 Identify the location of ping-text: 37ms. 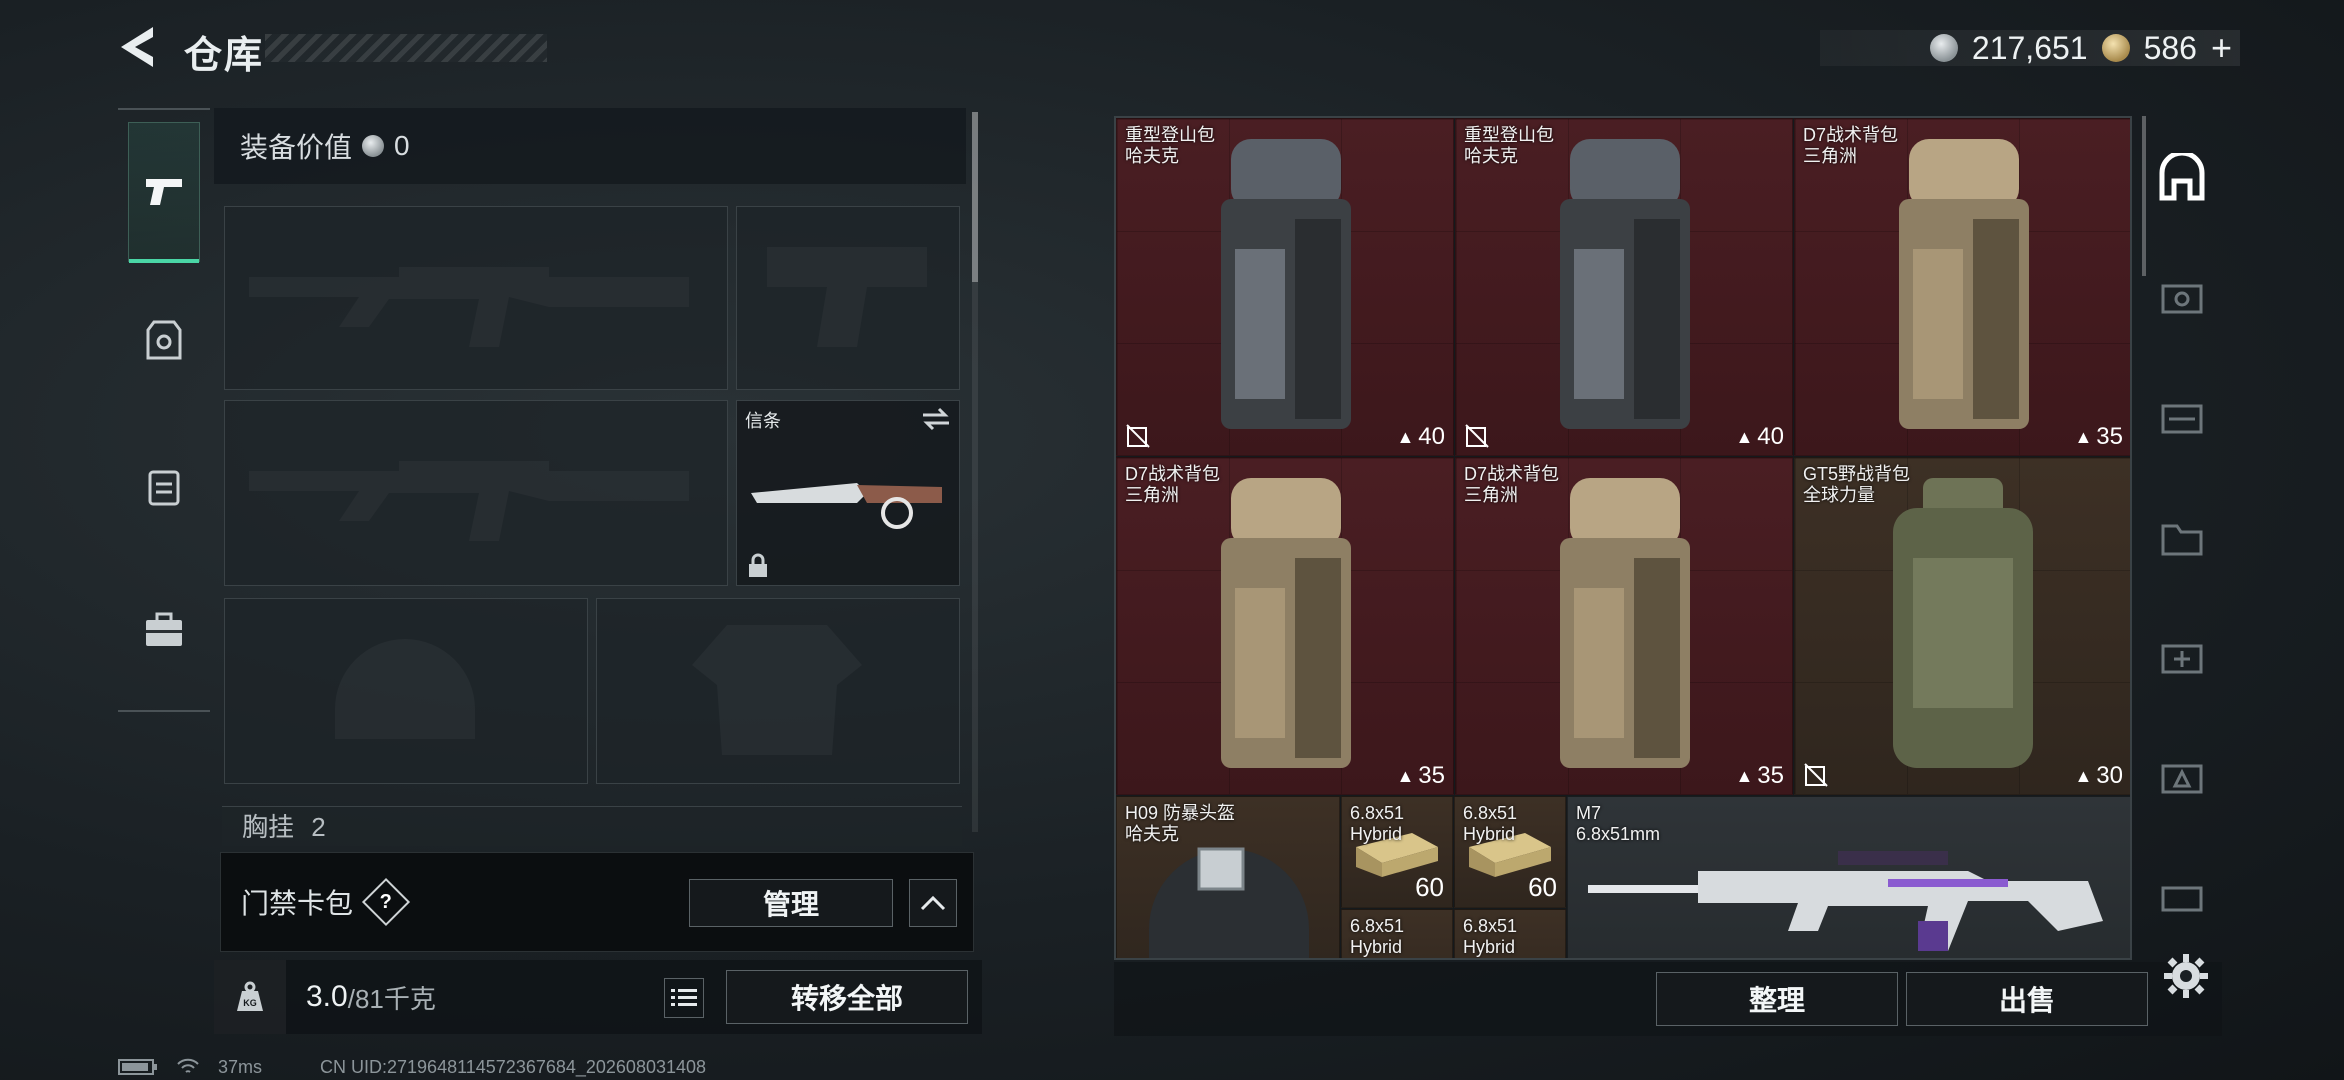
(240, 1066).